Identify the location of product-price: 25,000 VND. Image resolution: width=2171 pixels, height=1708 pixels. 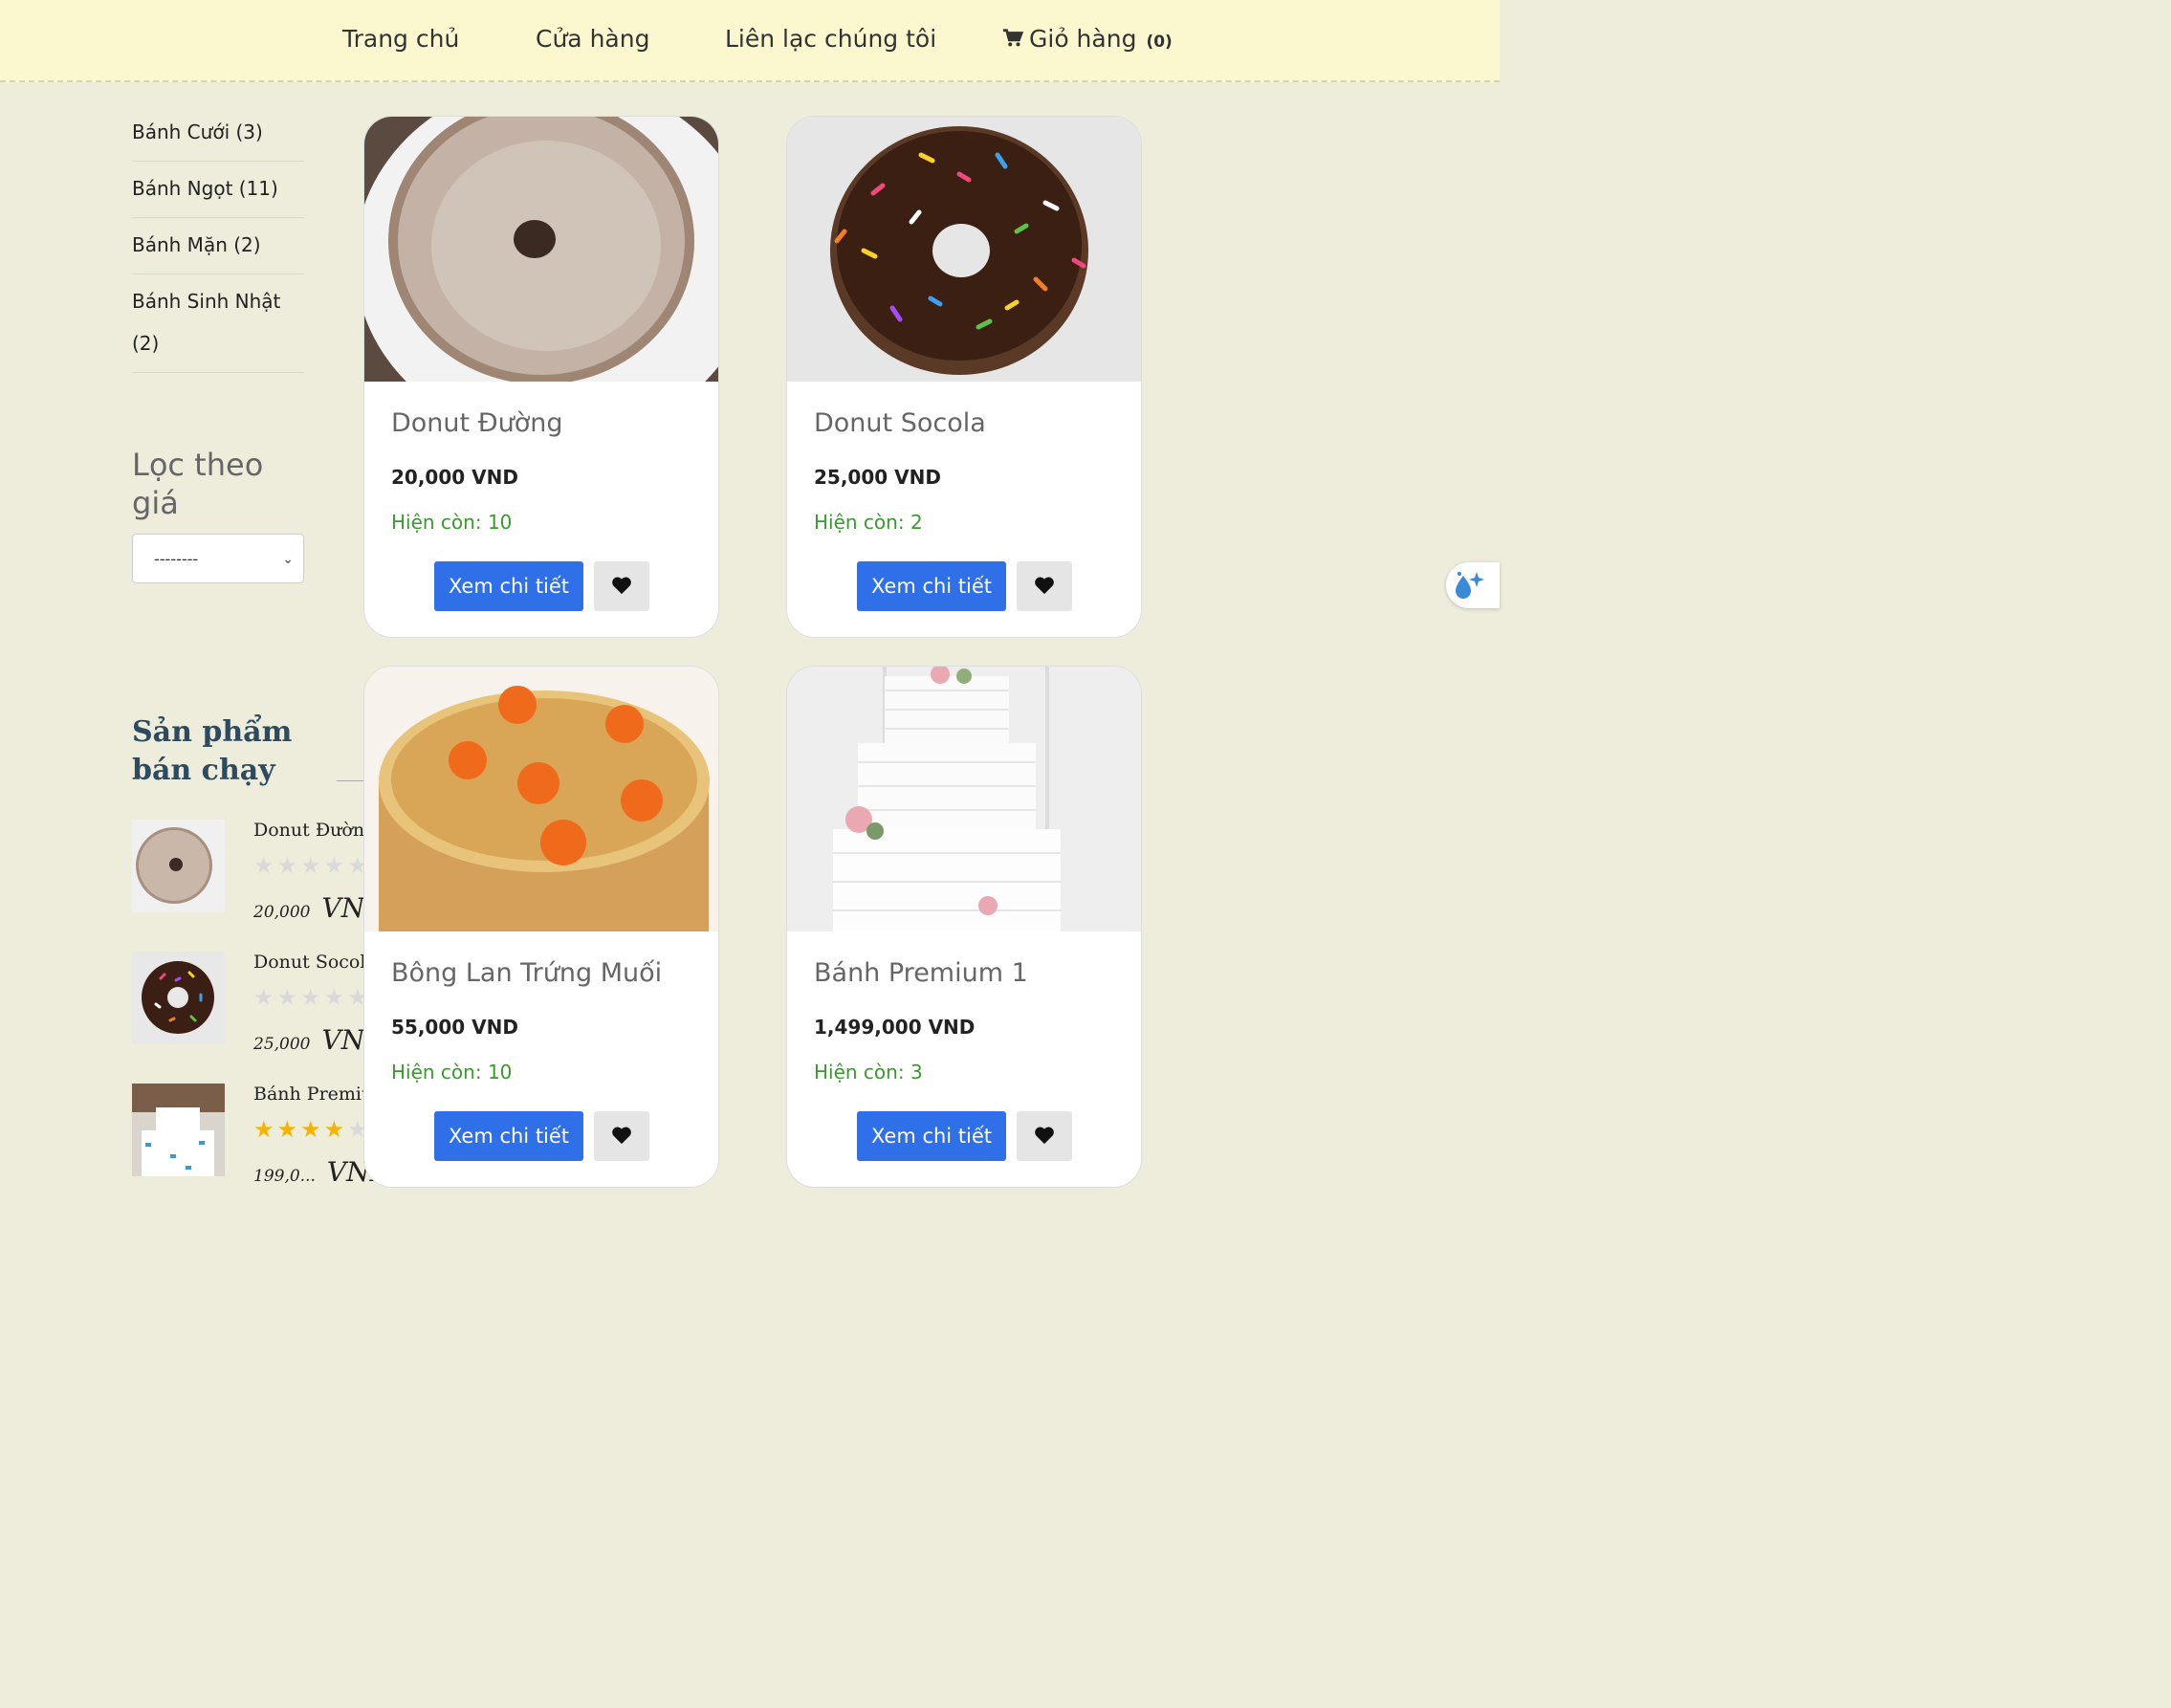
(878, 477).